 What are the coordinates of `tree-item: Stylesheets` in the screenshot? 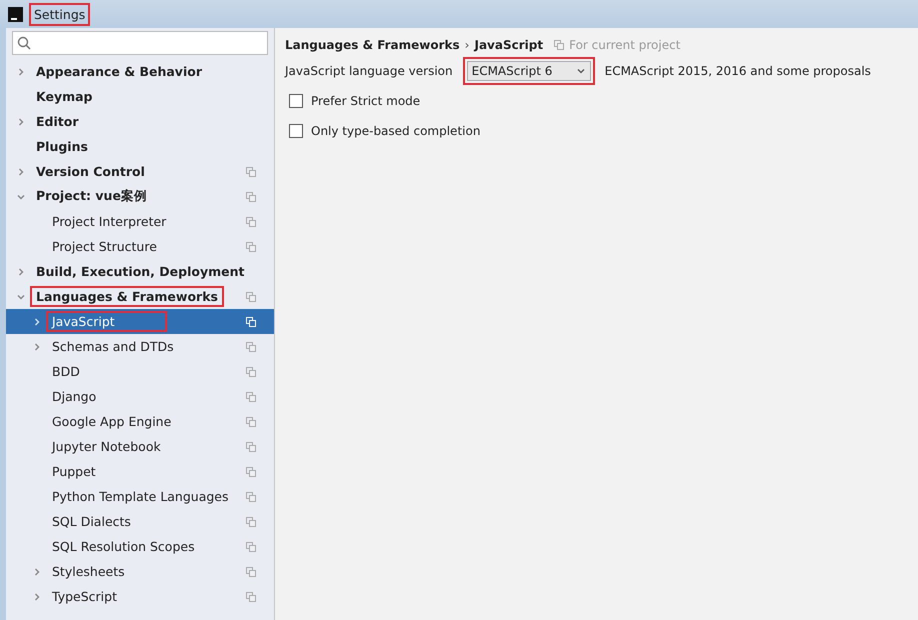 It's located at (140, 571).